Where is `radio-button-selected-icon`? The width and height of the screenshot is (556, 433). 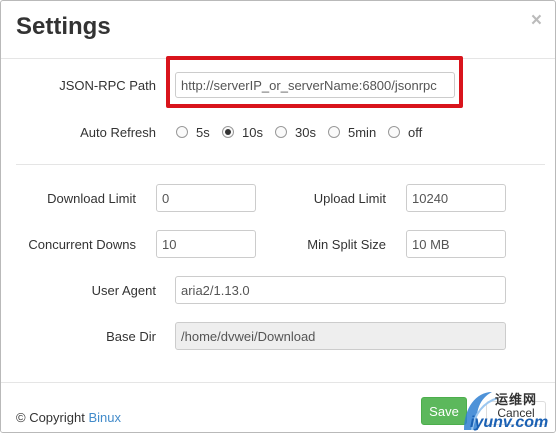 radio-button-selected-icon is located at coordinates (228, 132).